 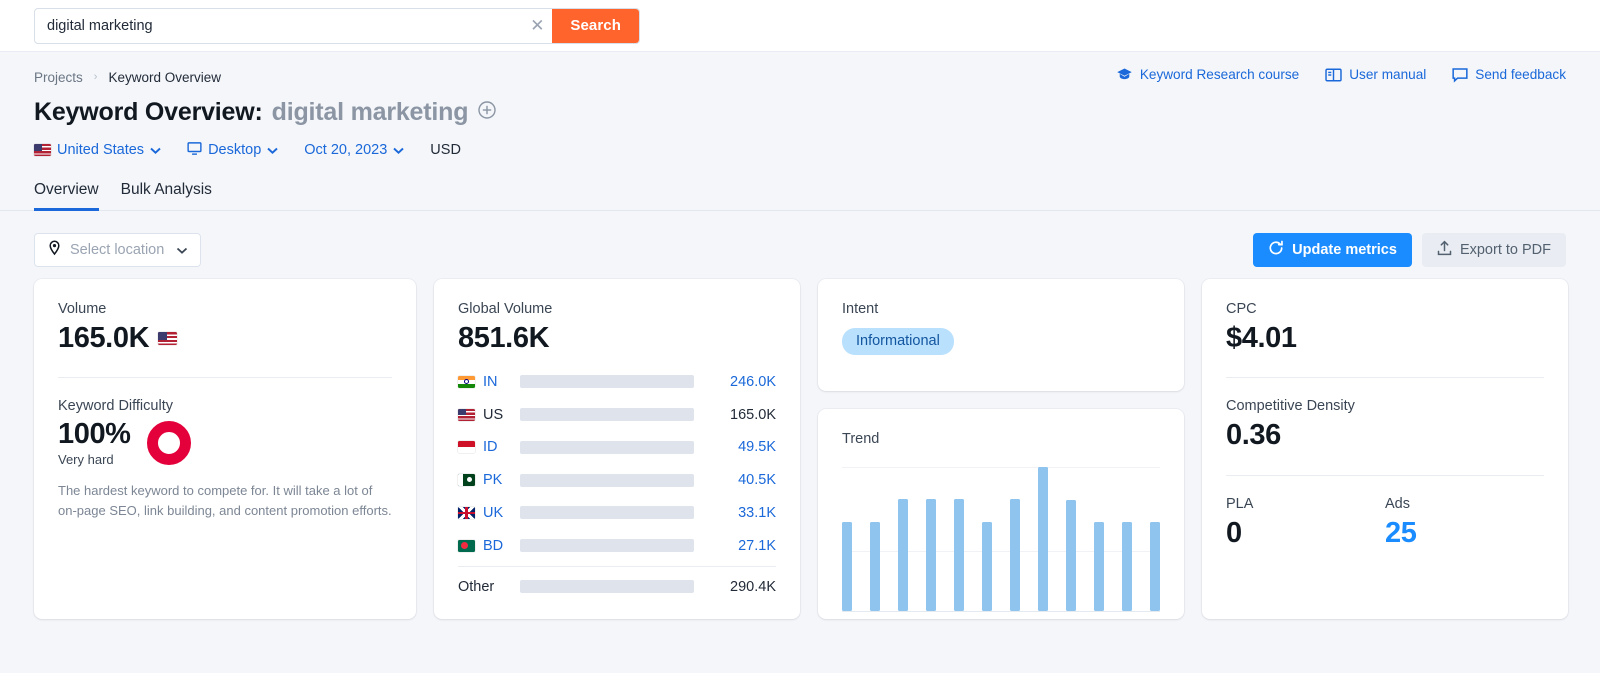 I want to click on update-metrics-button: Update metrics, so click(x=1332, y=250).